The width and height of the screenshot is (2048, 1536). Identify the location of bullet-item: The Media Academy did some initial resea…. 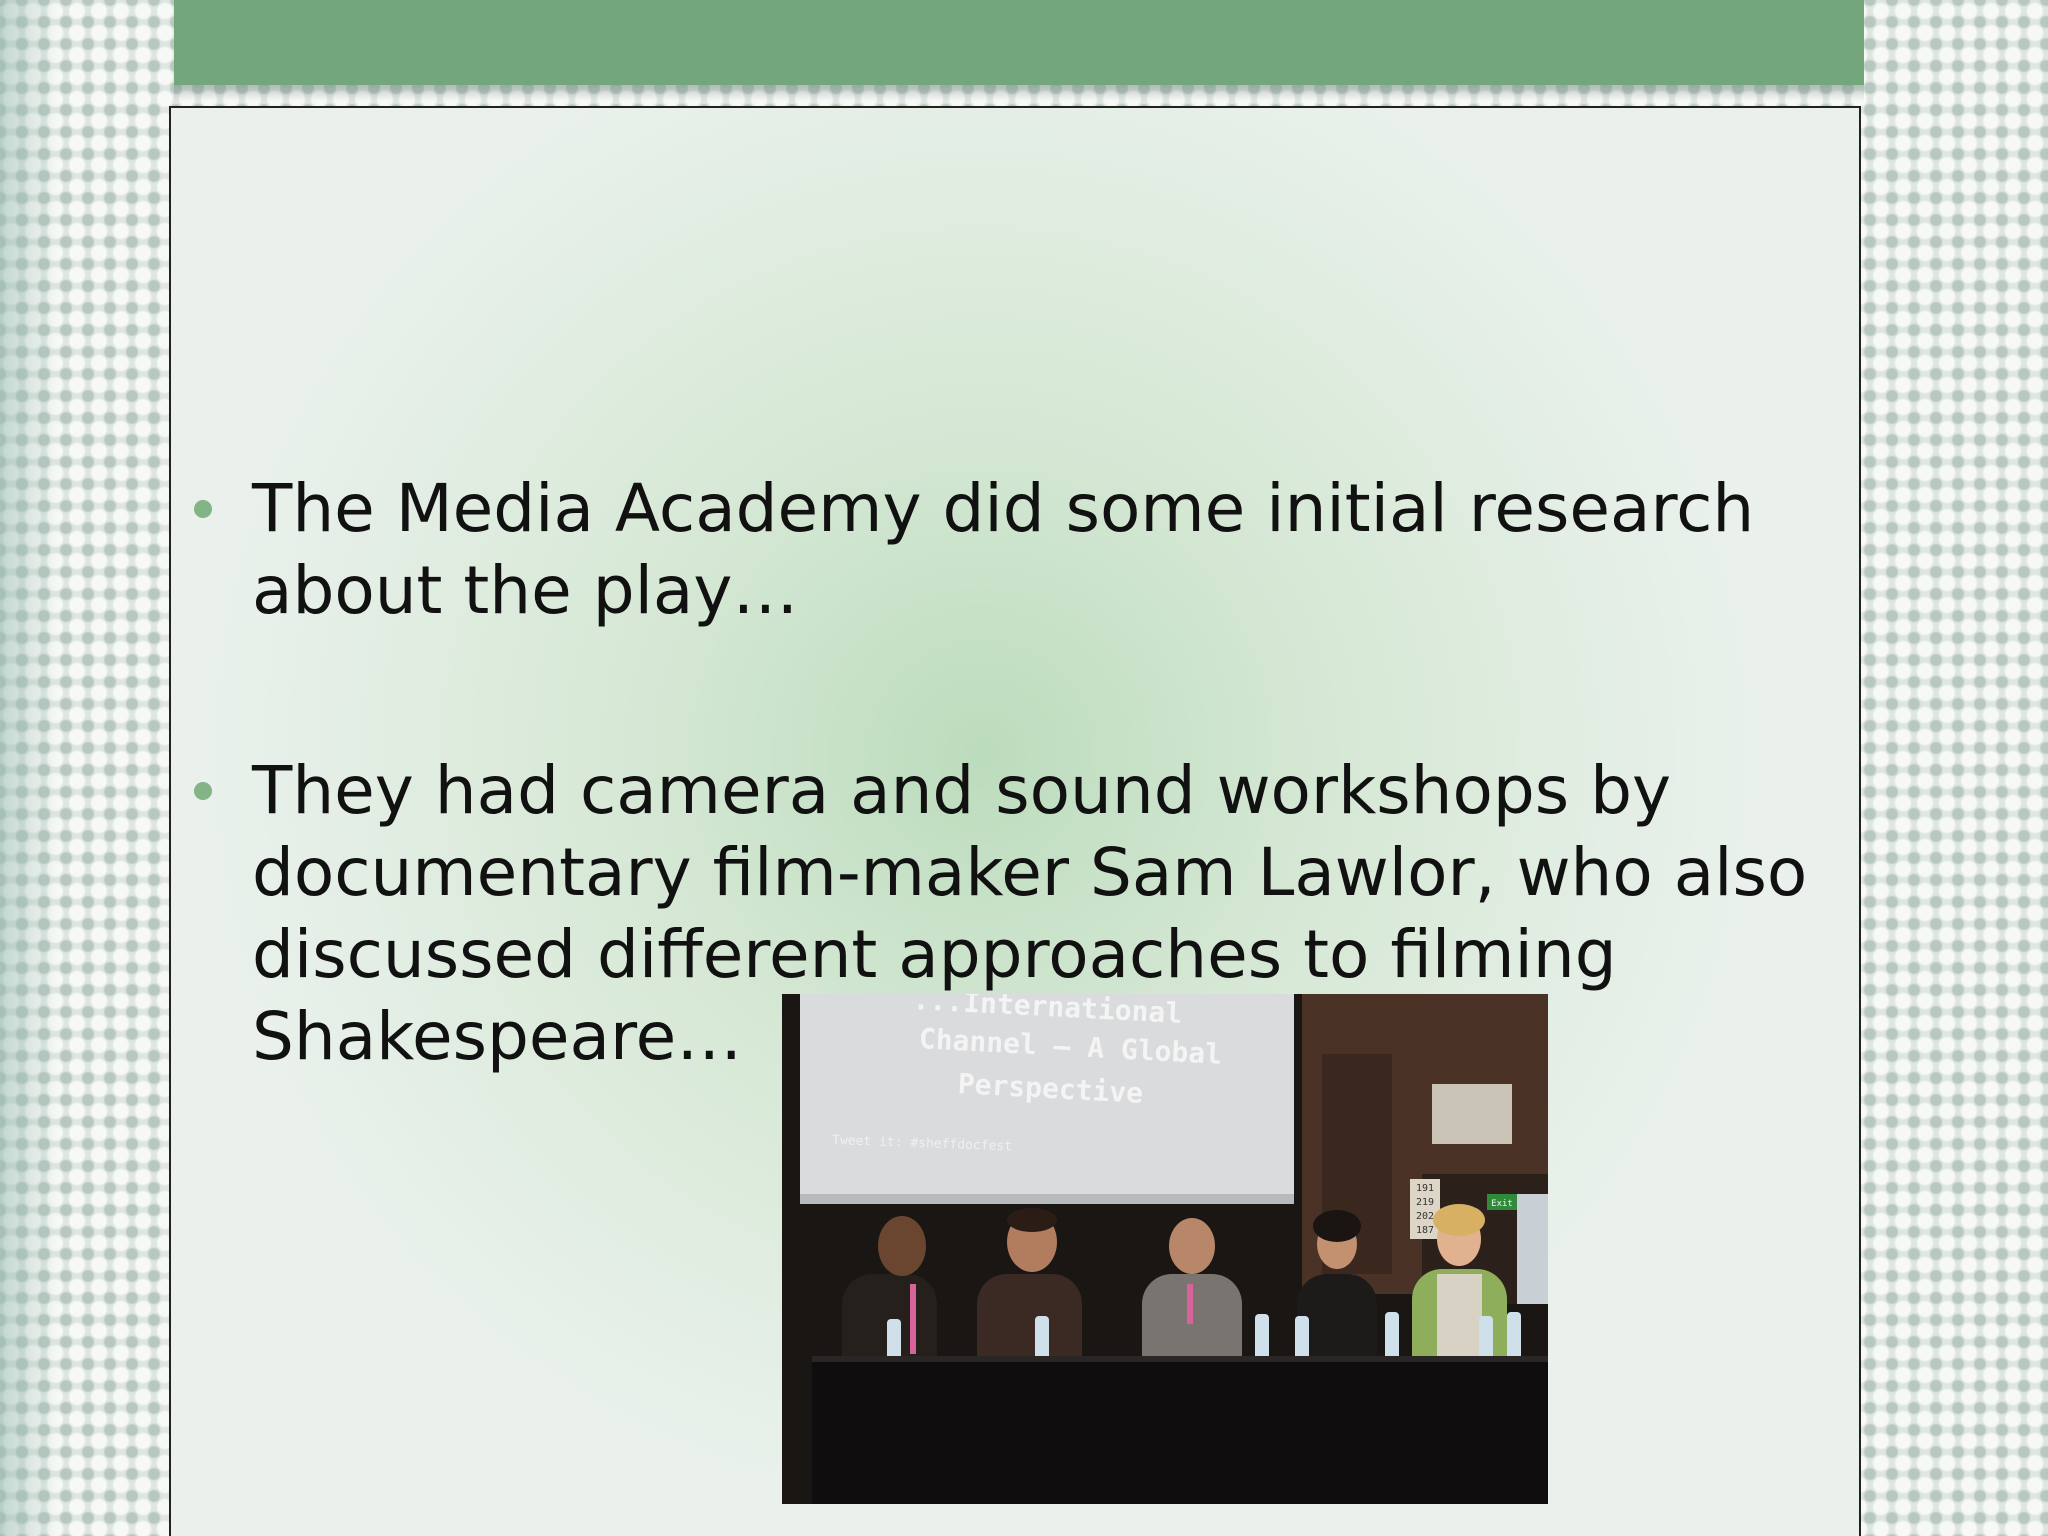
(1020, 550).